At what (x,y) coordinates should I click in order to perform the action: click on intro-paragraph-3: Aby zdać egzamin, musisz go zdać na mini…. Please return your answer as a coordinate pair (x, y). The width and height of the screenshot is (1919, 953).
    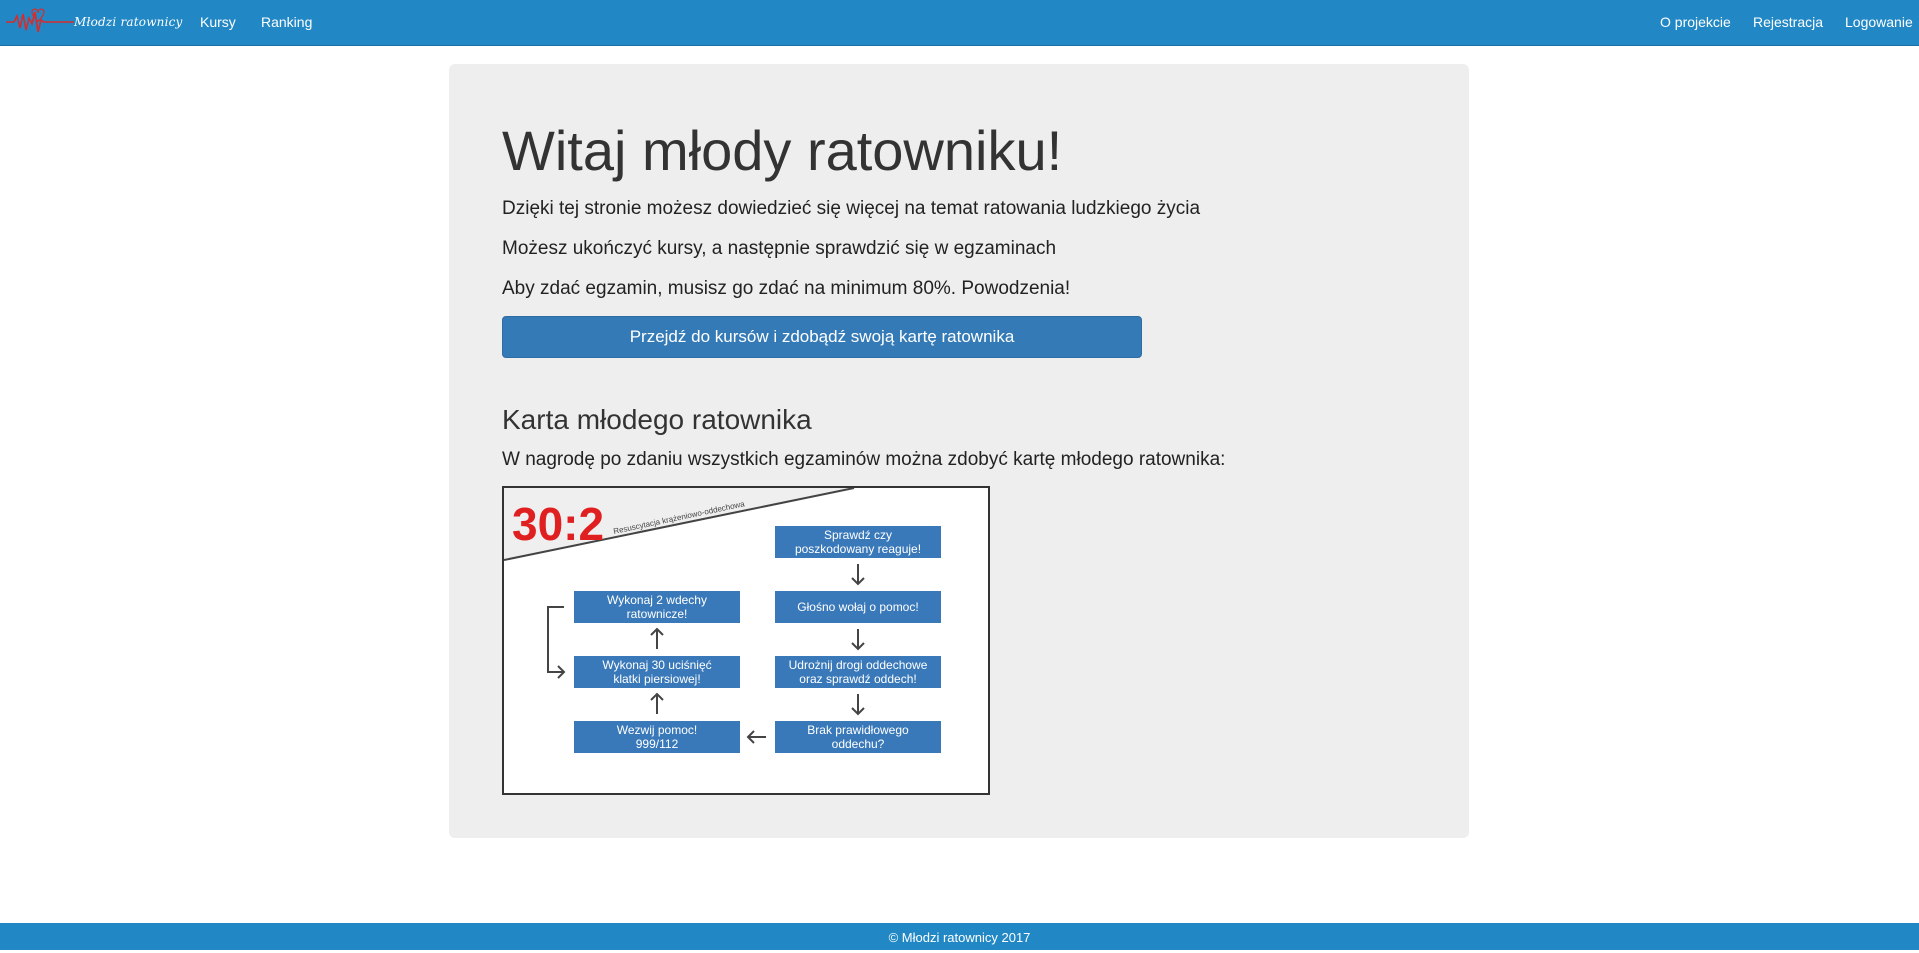
    Looking at the image, I should click on (786, 288).